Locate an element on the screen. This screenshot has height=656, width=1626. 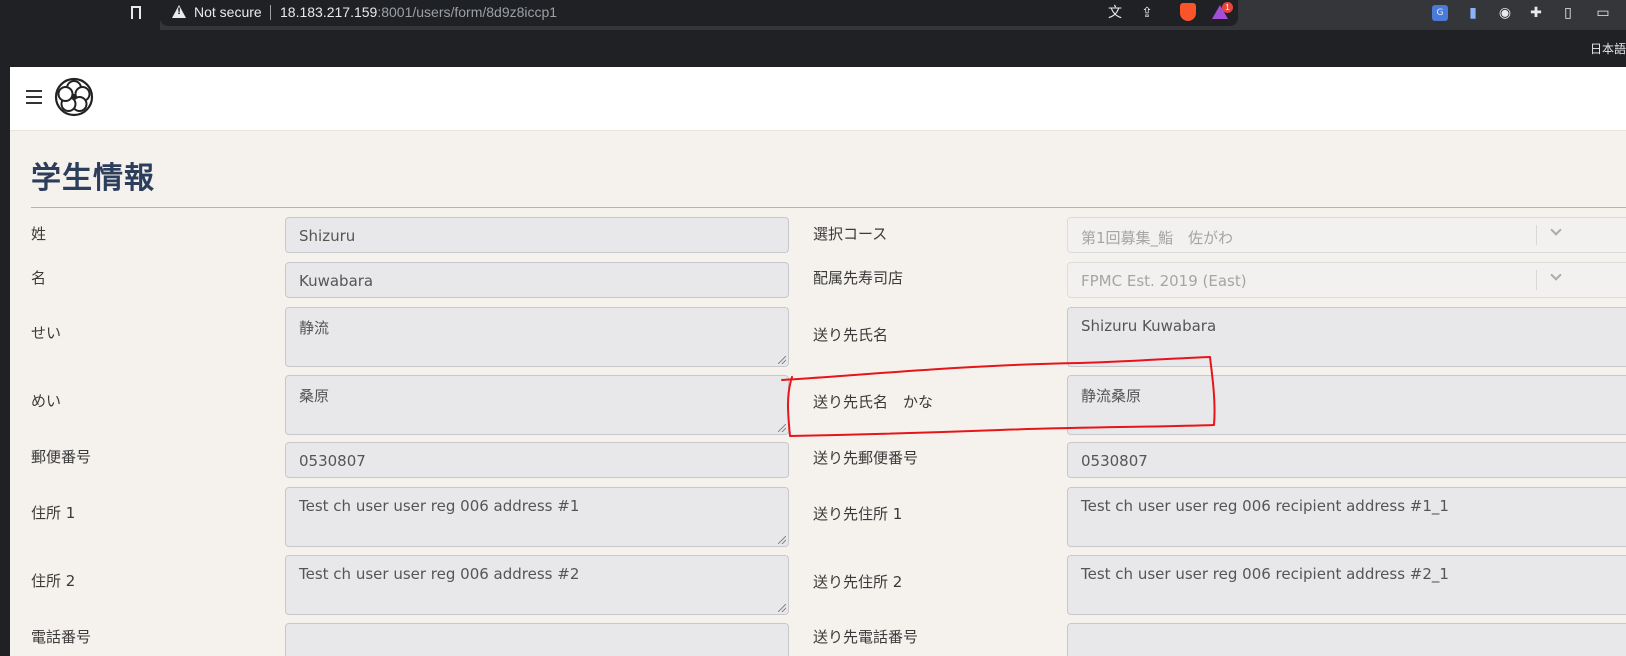
camera-icon: ◉ is located at coordinates (1505, 13).